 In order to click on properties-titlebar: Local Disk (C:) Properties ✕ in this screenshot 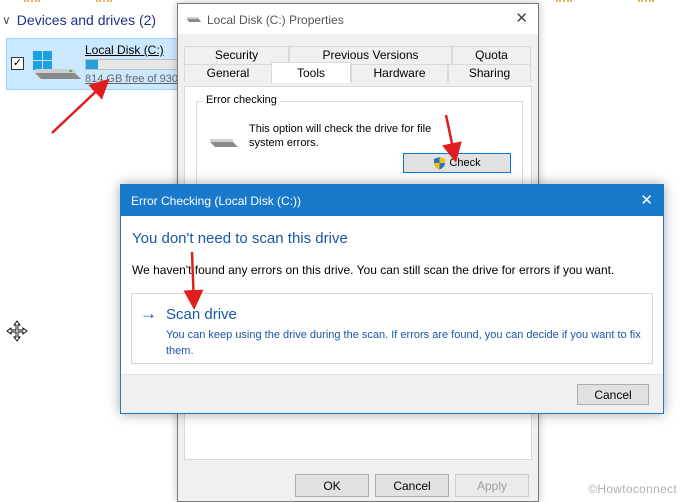, I will do `click(358, 19)`.